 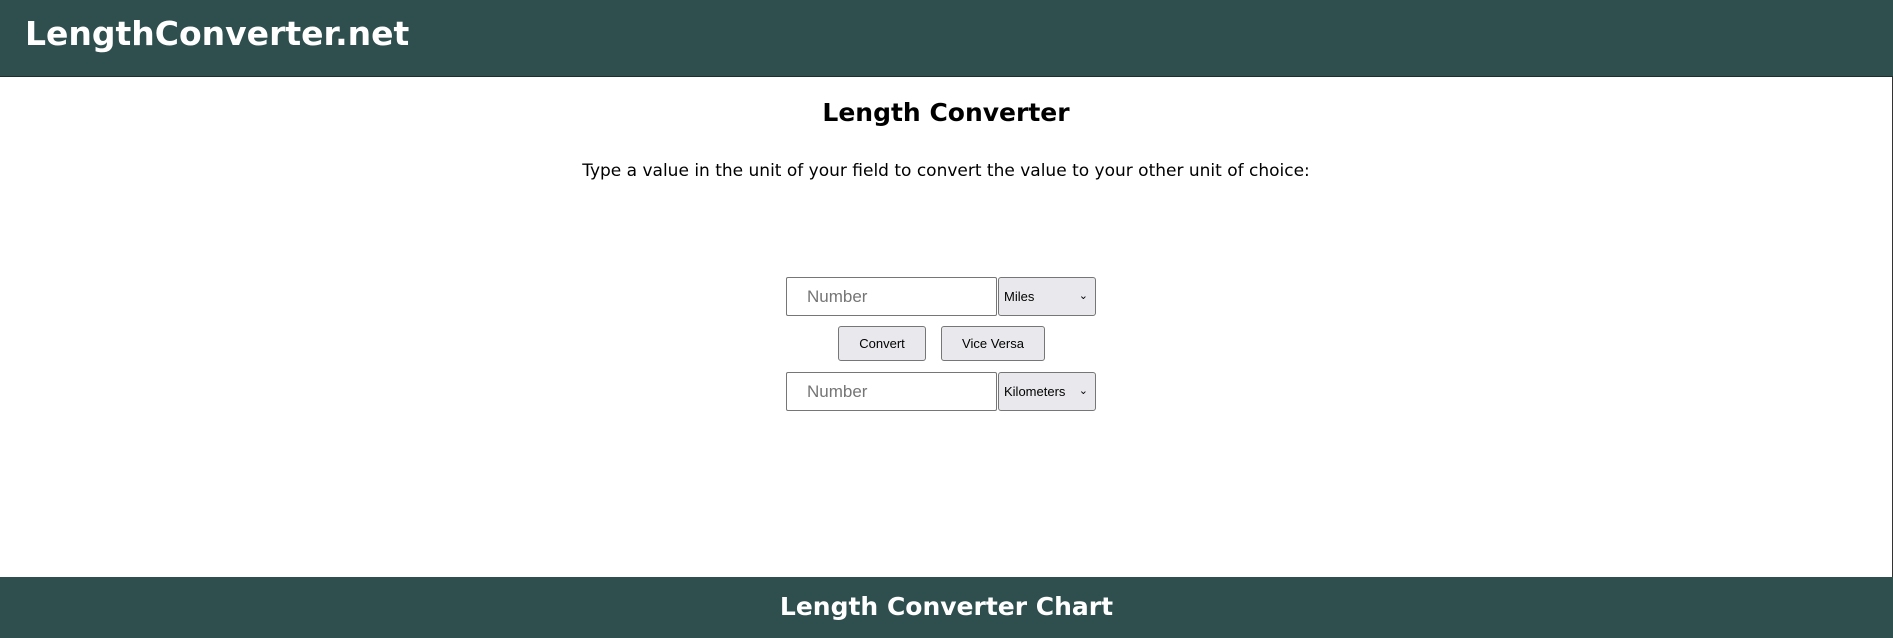 I want to click on from-value-input, so click(x=891, y=296).